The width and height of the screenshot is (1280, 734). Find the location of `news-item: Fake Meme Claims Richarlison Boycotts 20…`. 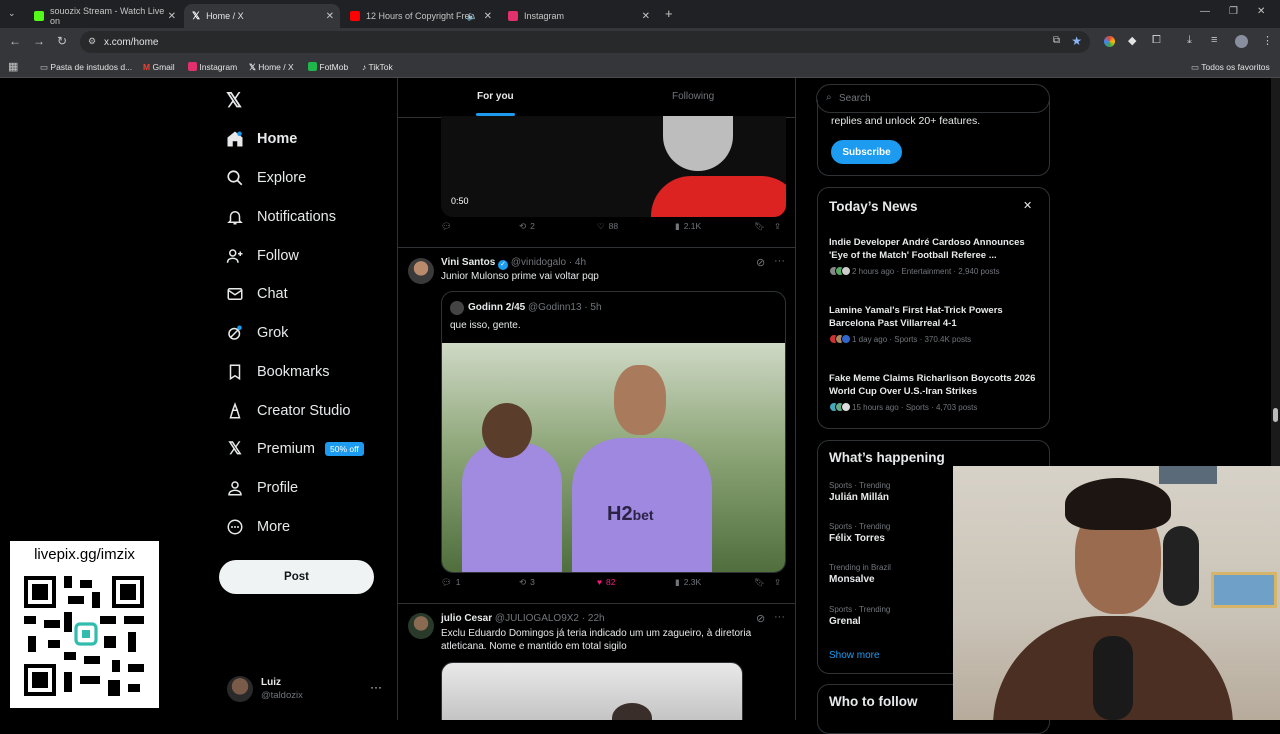

news-item: Fake Meme Claims Richarlison Boycotts 20… is located at coordinates (936, 392).